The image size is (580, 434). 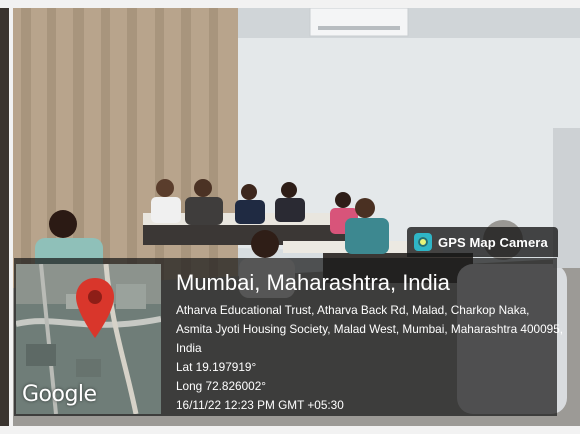 What do you see at coordinates (95, 308) in the screenshot?
I see `map-pin-icon` at bounding box center [95, 308].